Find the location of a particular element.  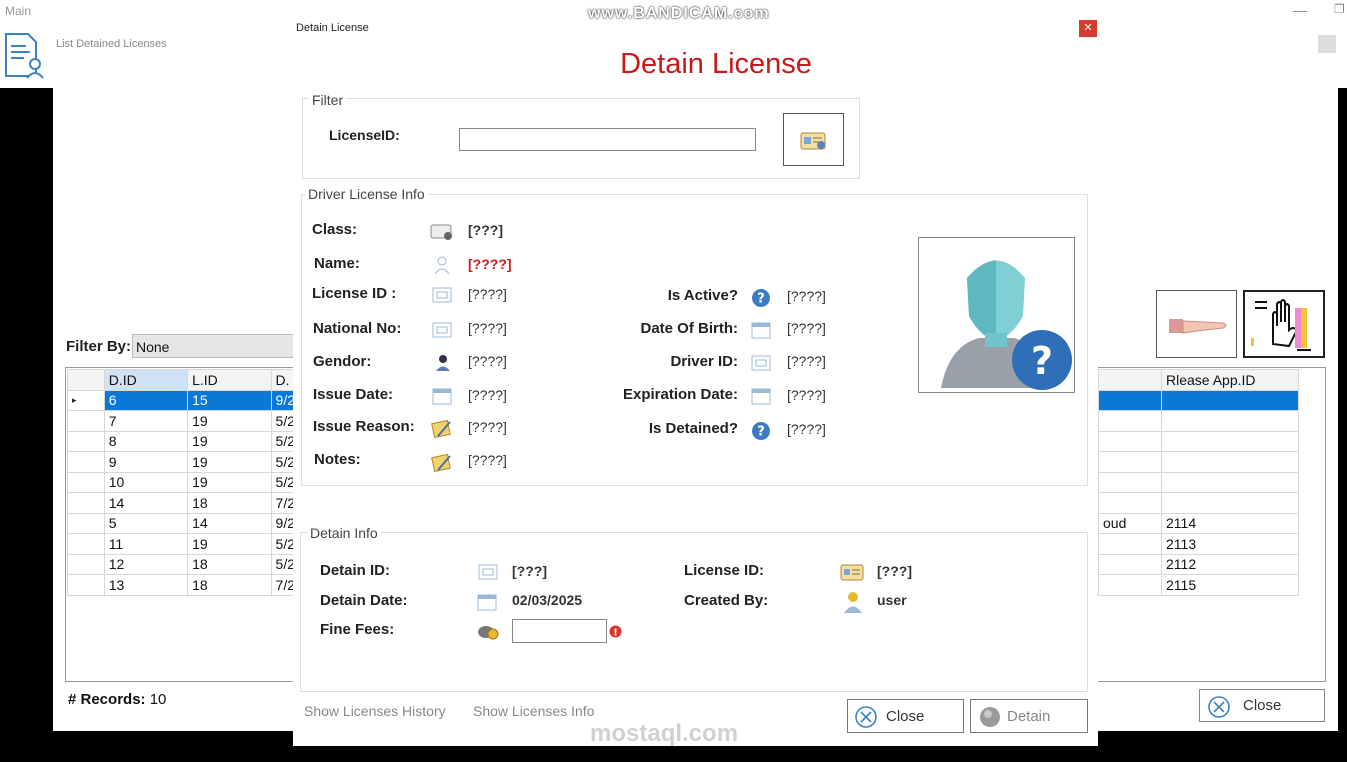

table-row: 14 18 7/2 is located at coordinates (182, 503).